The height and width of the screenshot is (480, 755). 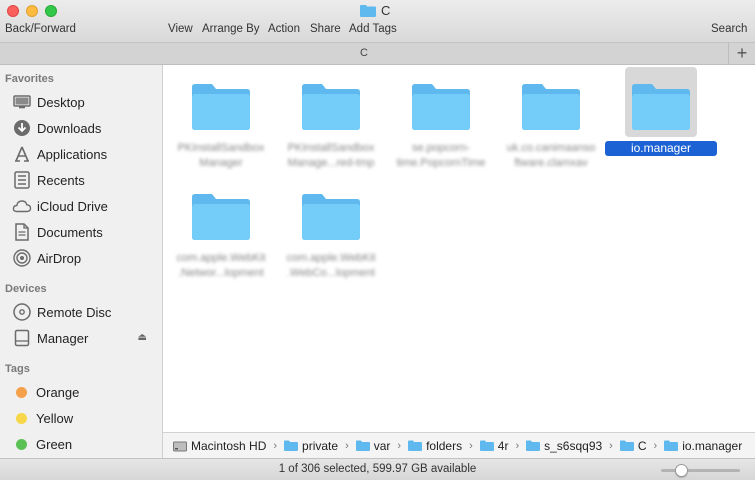 I want to click on file-item: uk.co.canimaanso ftware.clamxav, so click(x=551, y=119).